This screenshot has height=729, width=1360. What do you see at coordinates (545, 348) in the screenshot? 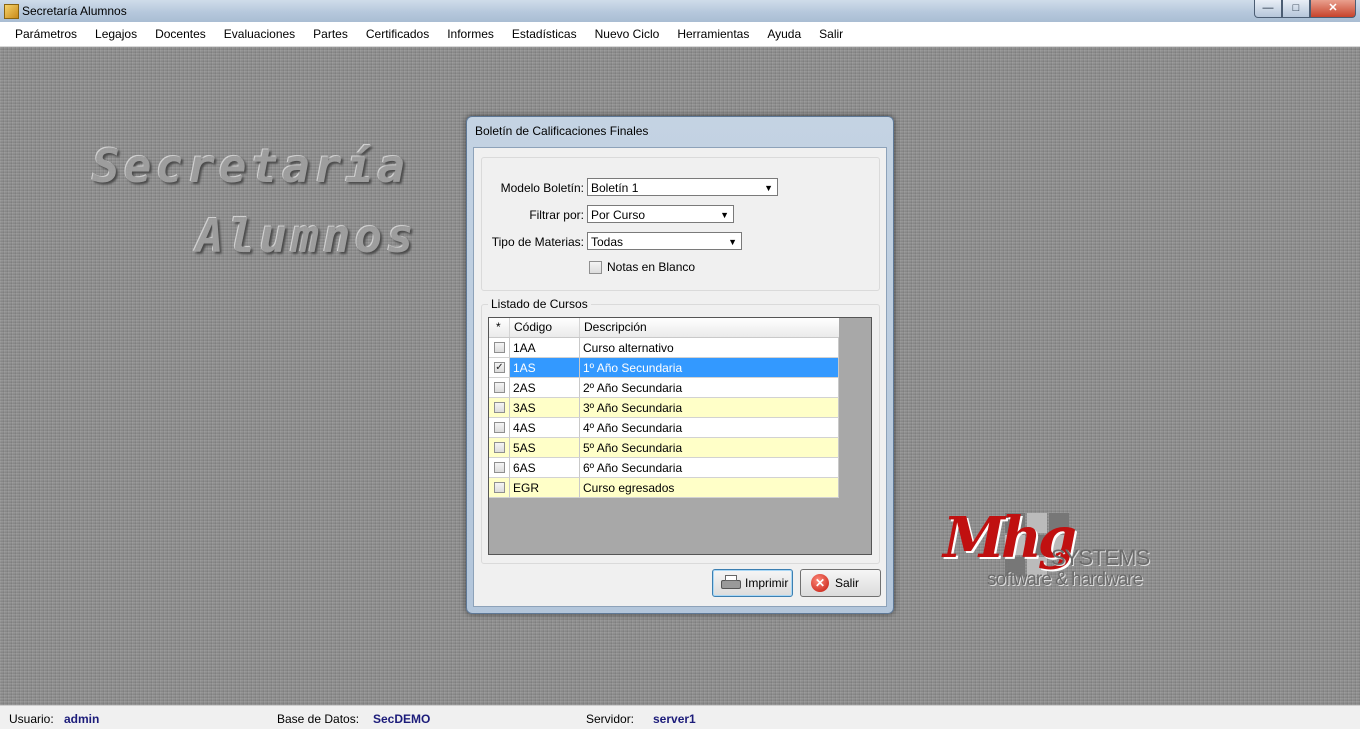
I see `row-codigo: 1AA` at bounding box center [545, 348].